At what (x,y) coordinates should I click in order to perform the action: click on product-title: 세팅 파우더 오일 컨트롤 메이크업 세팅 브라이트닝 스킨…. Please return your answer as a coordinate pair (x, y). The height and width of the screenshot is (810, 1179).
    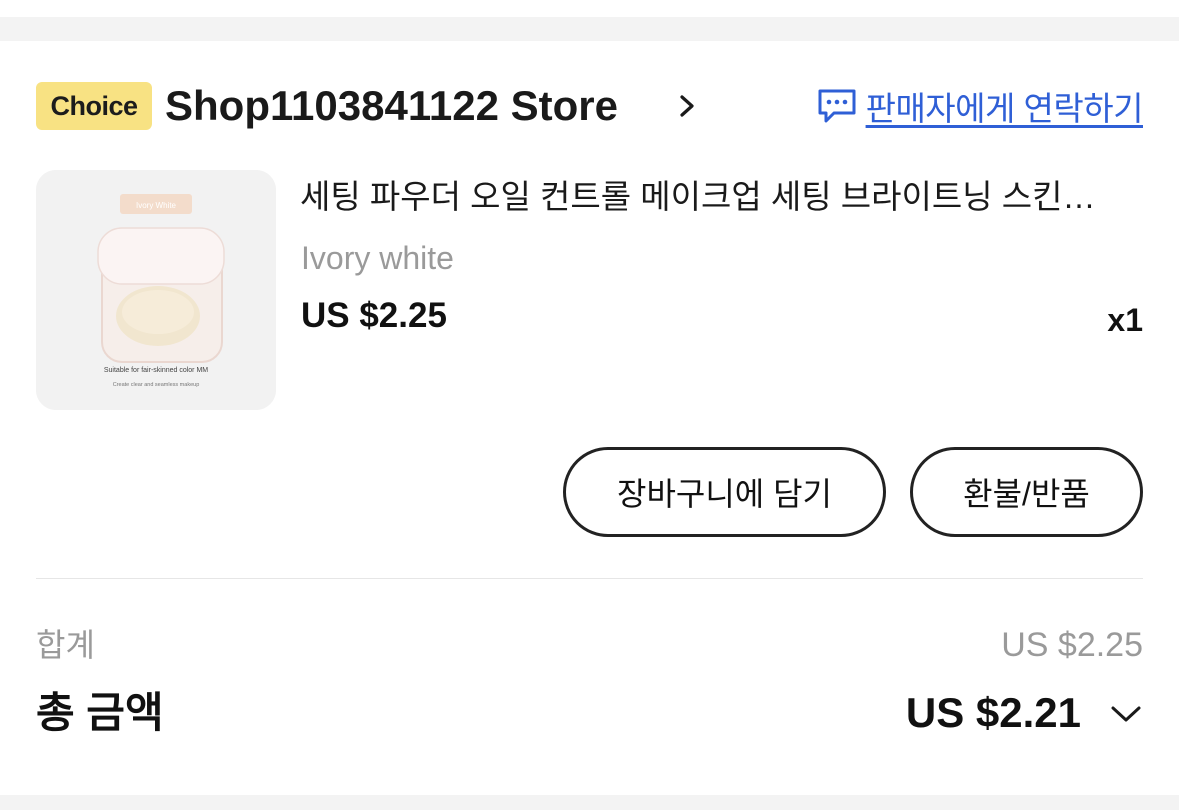
    Looking at the image, I should click on (710, 197).